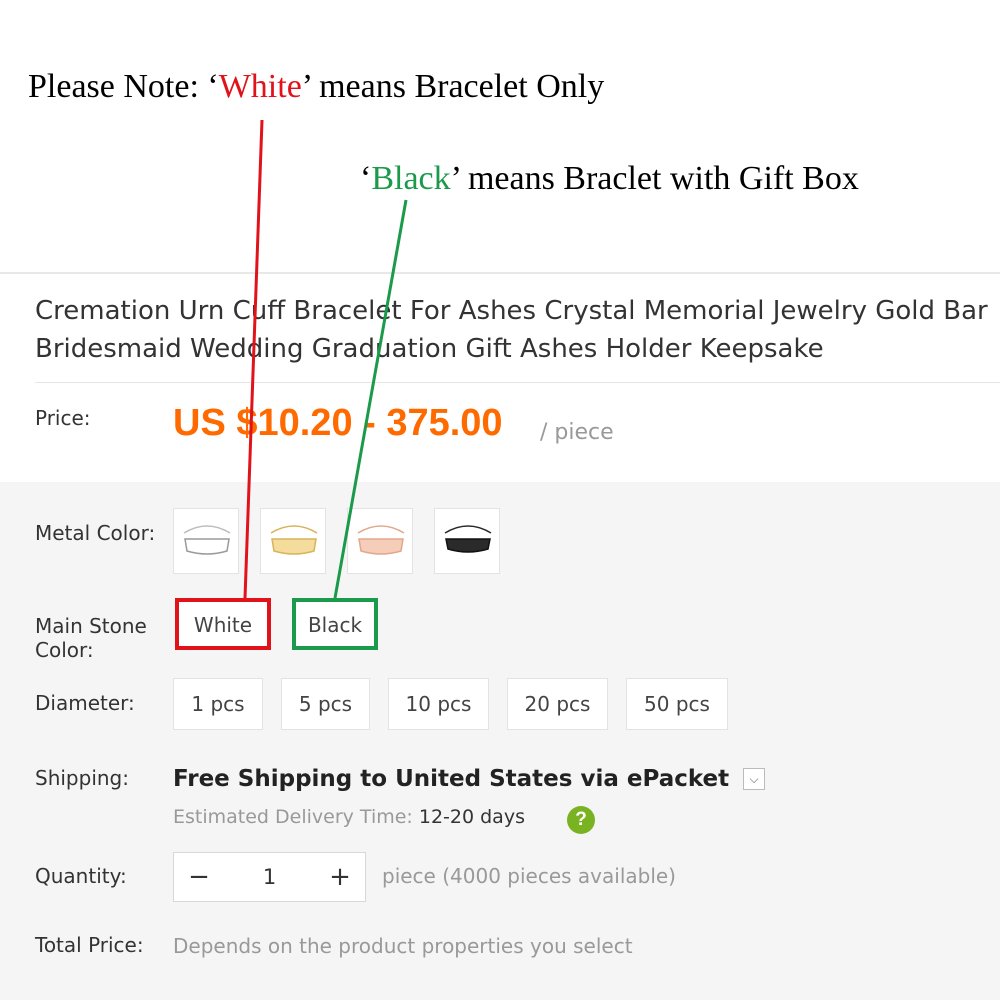 The width and height of the screenshot is (1000, 1000). I want to click on diameter-option-10-pcs: 10 pcs, so click(438, 704).